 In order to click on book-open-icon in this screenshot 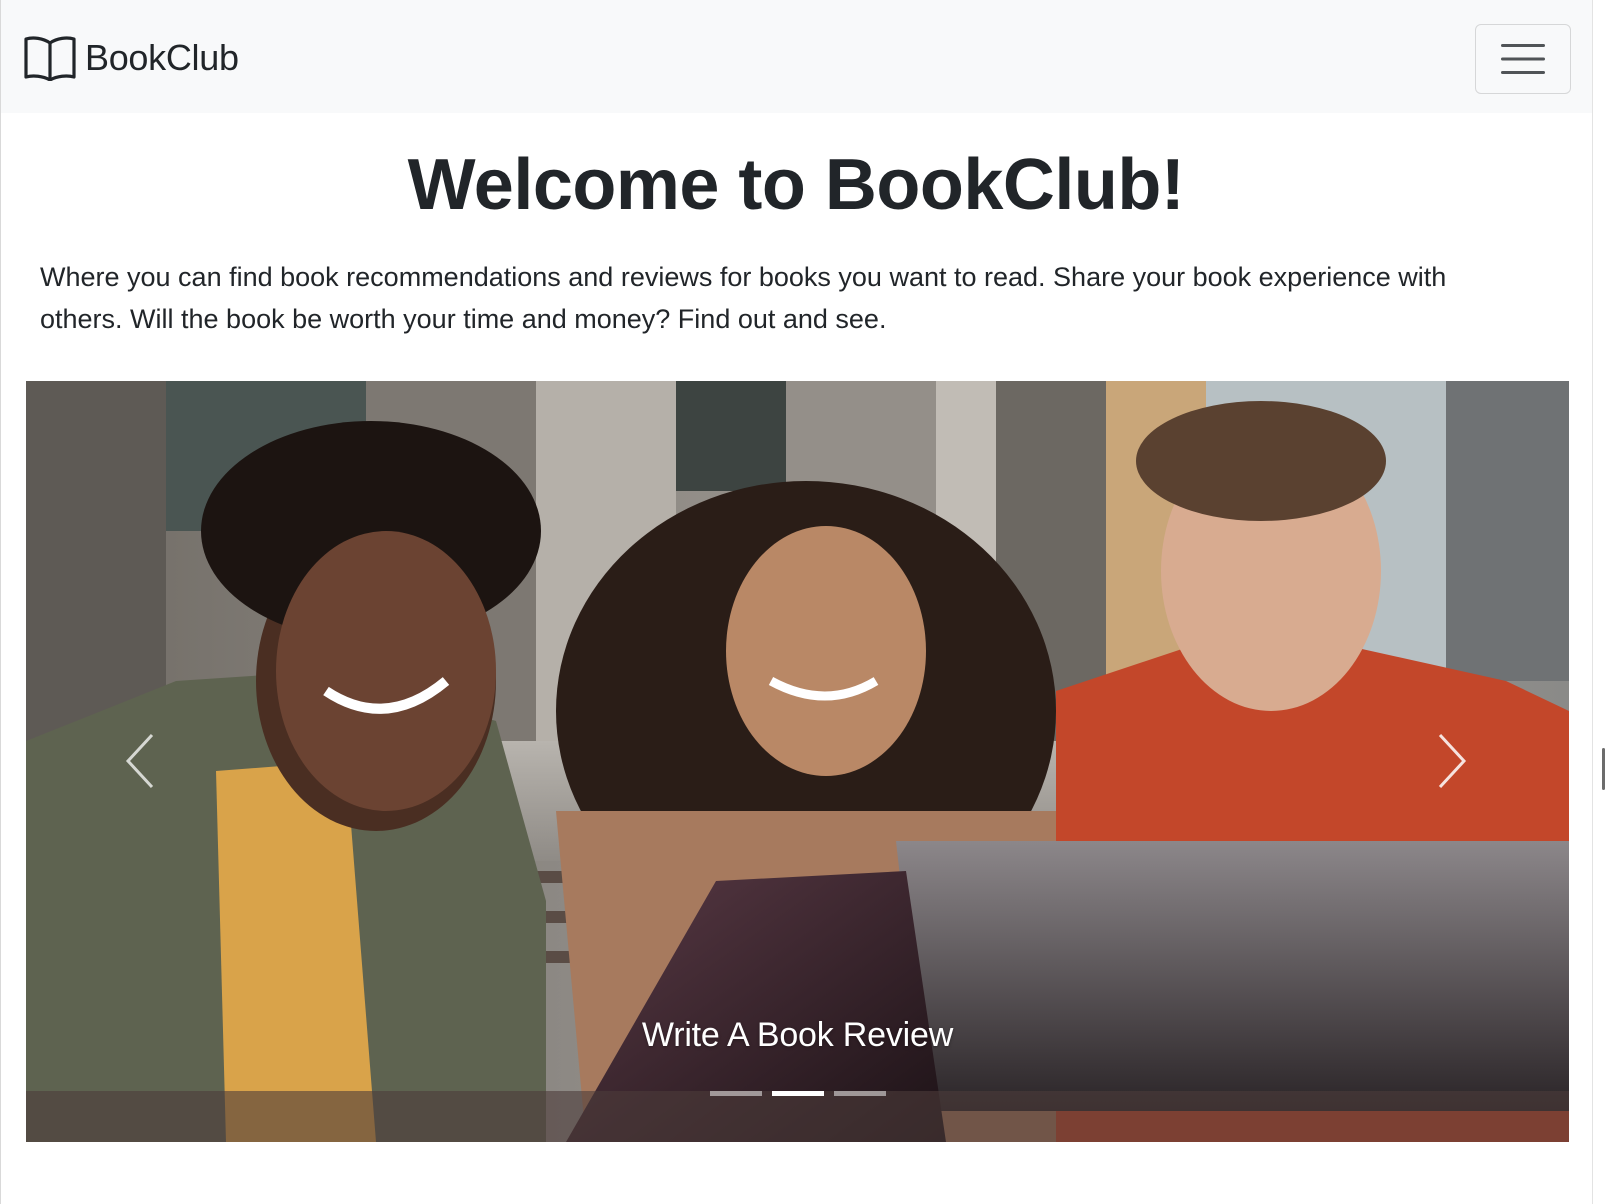, I will do `click(50, 58)`.